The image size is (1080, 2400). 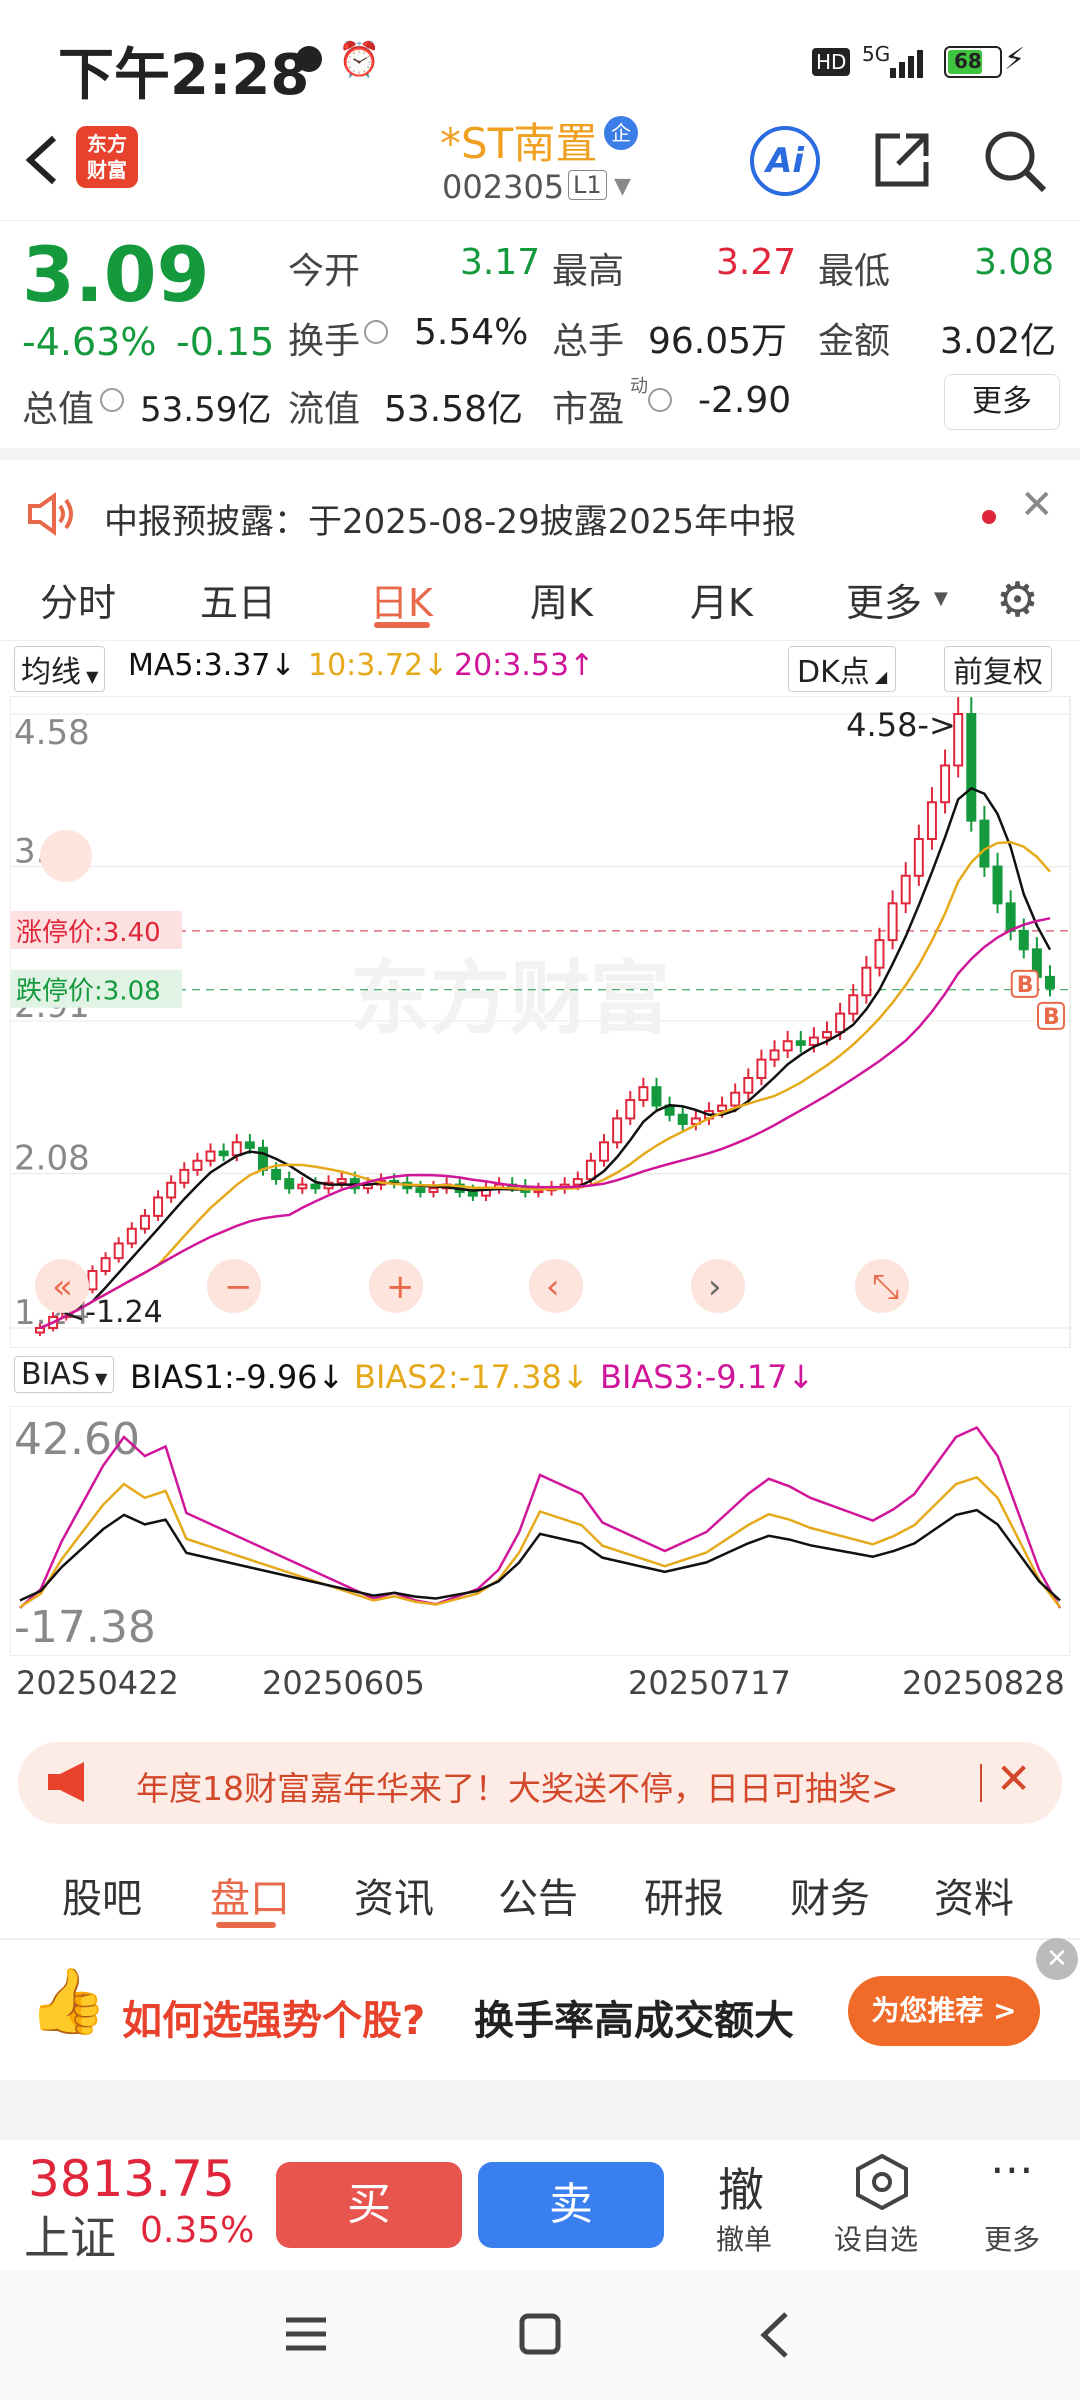 What do you see at coordinates (540, 2336) in the screenshot?
I see `home-icon` at bounding box center [540, 2336].